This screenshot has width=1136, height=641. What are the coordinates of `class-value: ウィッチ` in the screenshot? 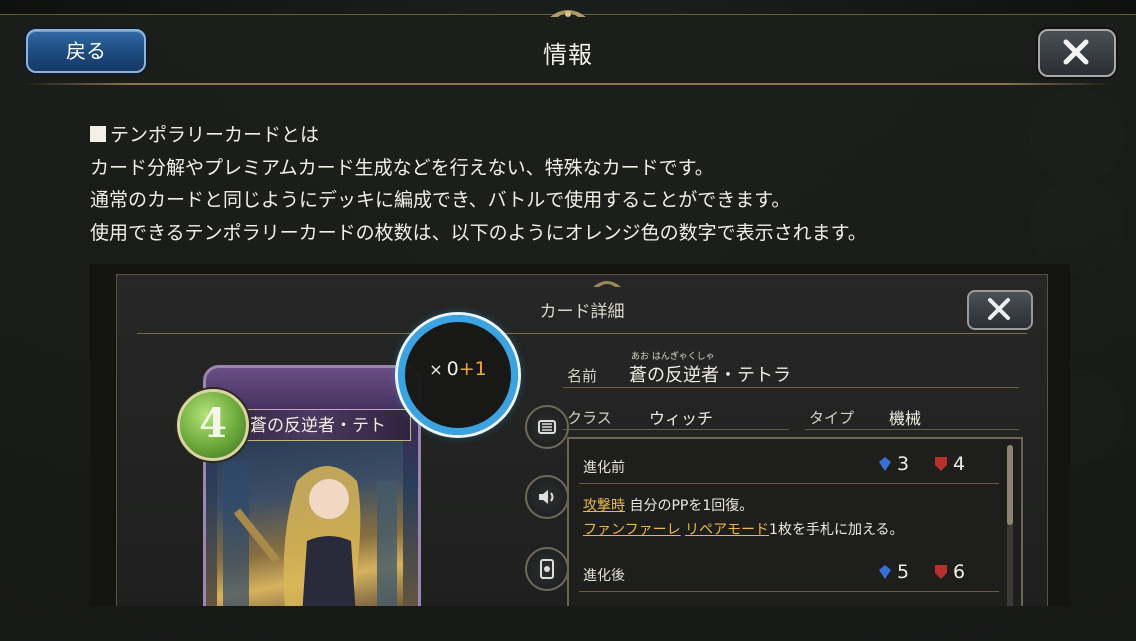 It's located at (681, 418).